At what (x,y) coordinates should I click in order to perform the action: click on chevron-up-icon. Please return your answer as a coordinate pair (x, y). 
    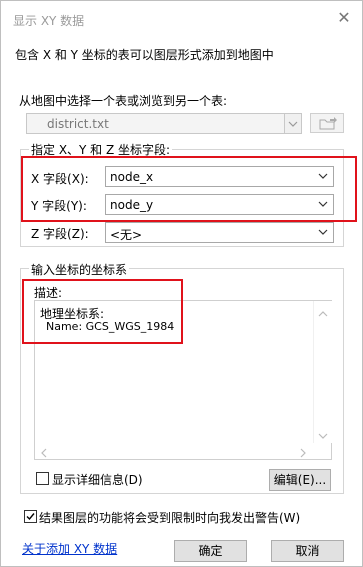
    Looking at the image, I should click on (323, 314).